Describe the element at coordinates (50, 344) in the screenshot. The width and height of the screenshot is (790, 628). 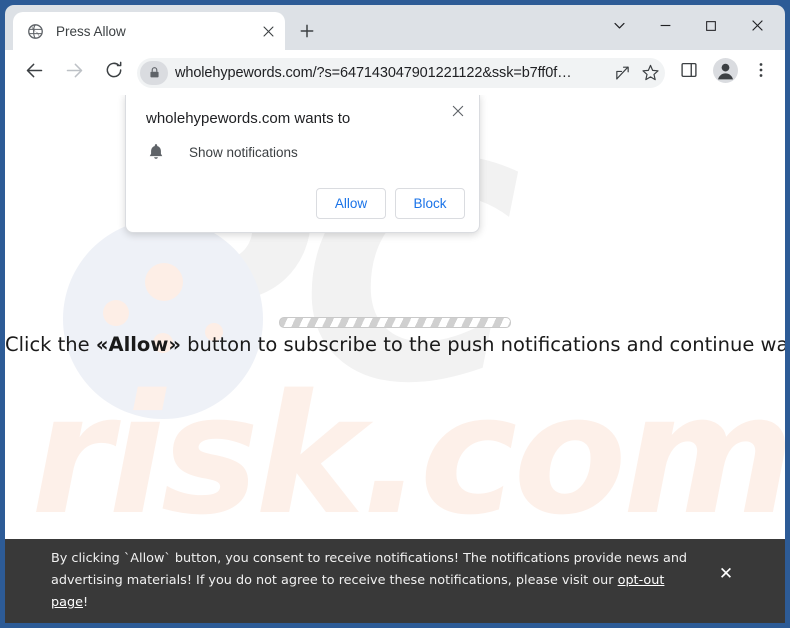
I see `headline-prefix: Click the` at that location.